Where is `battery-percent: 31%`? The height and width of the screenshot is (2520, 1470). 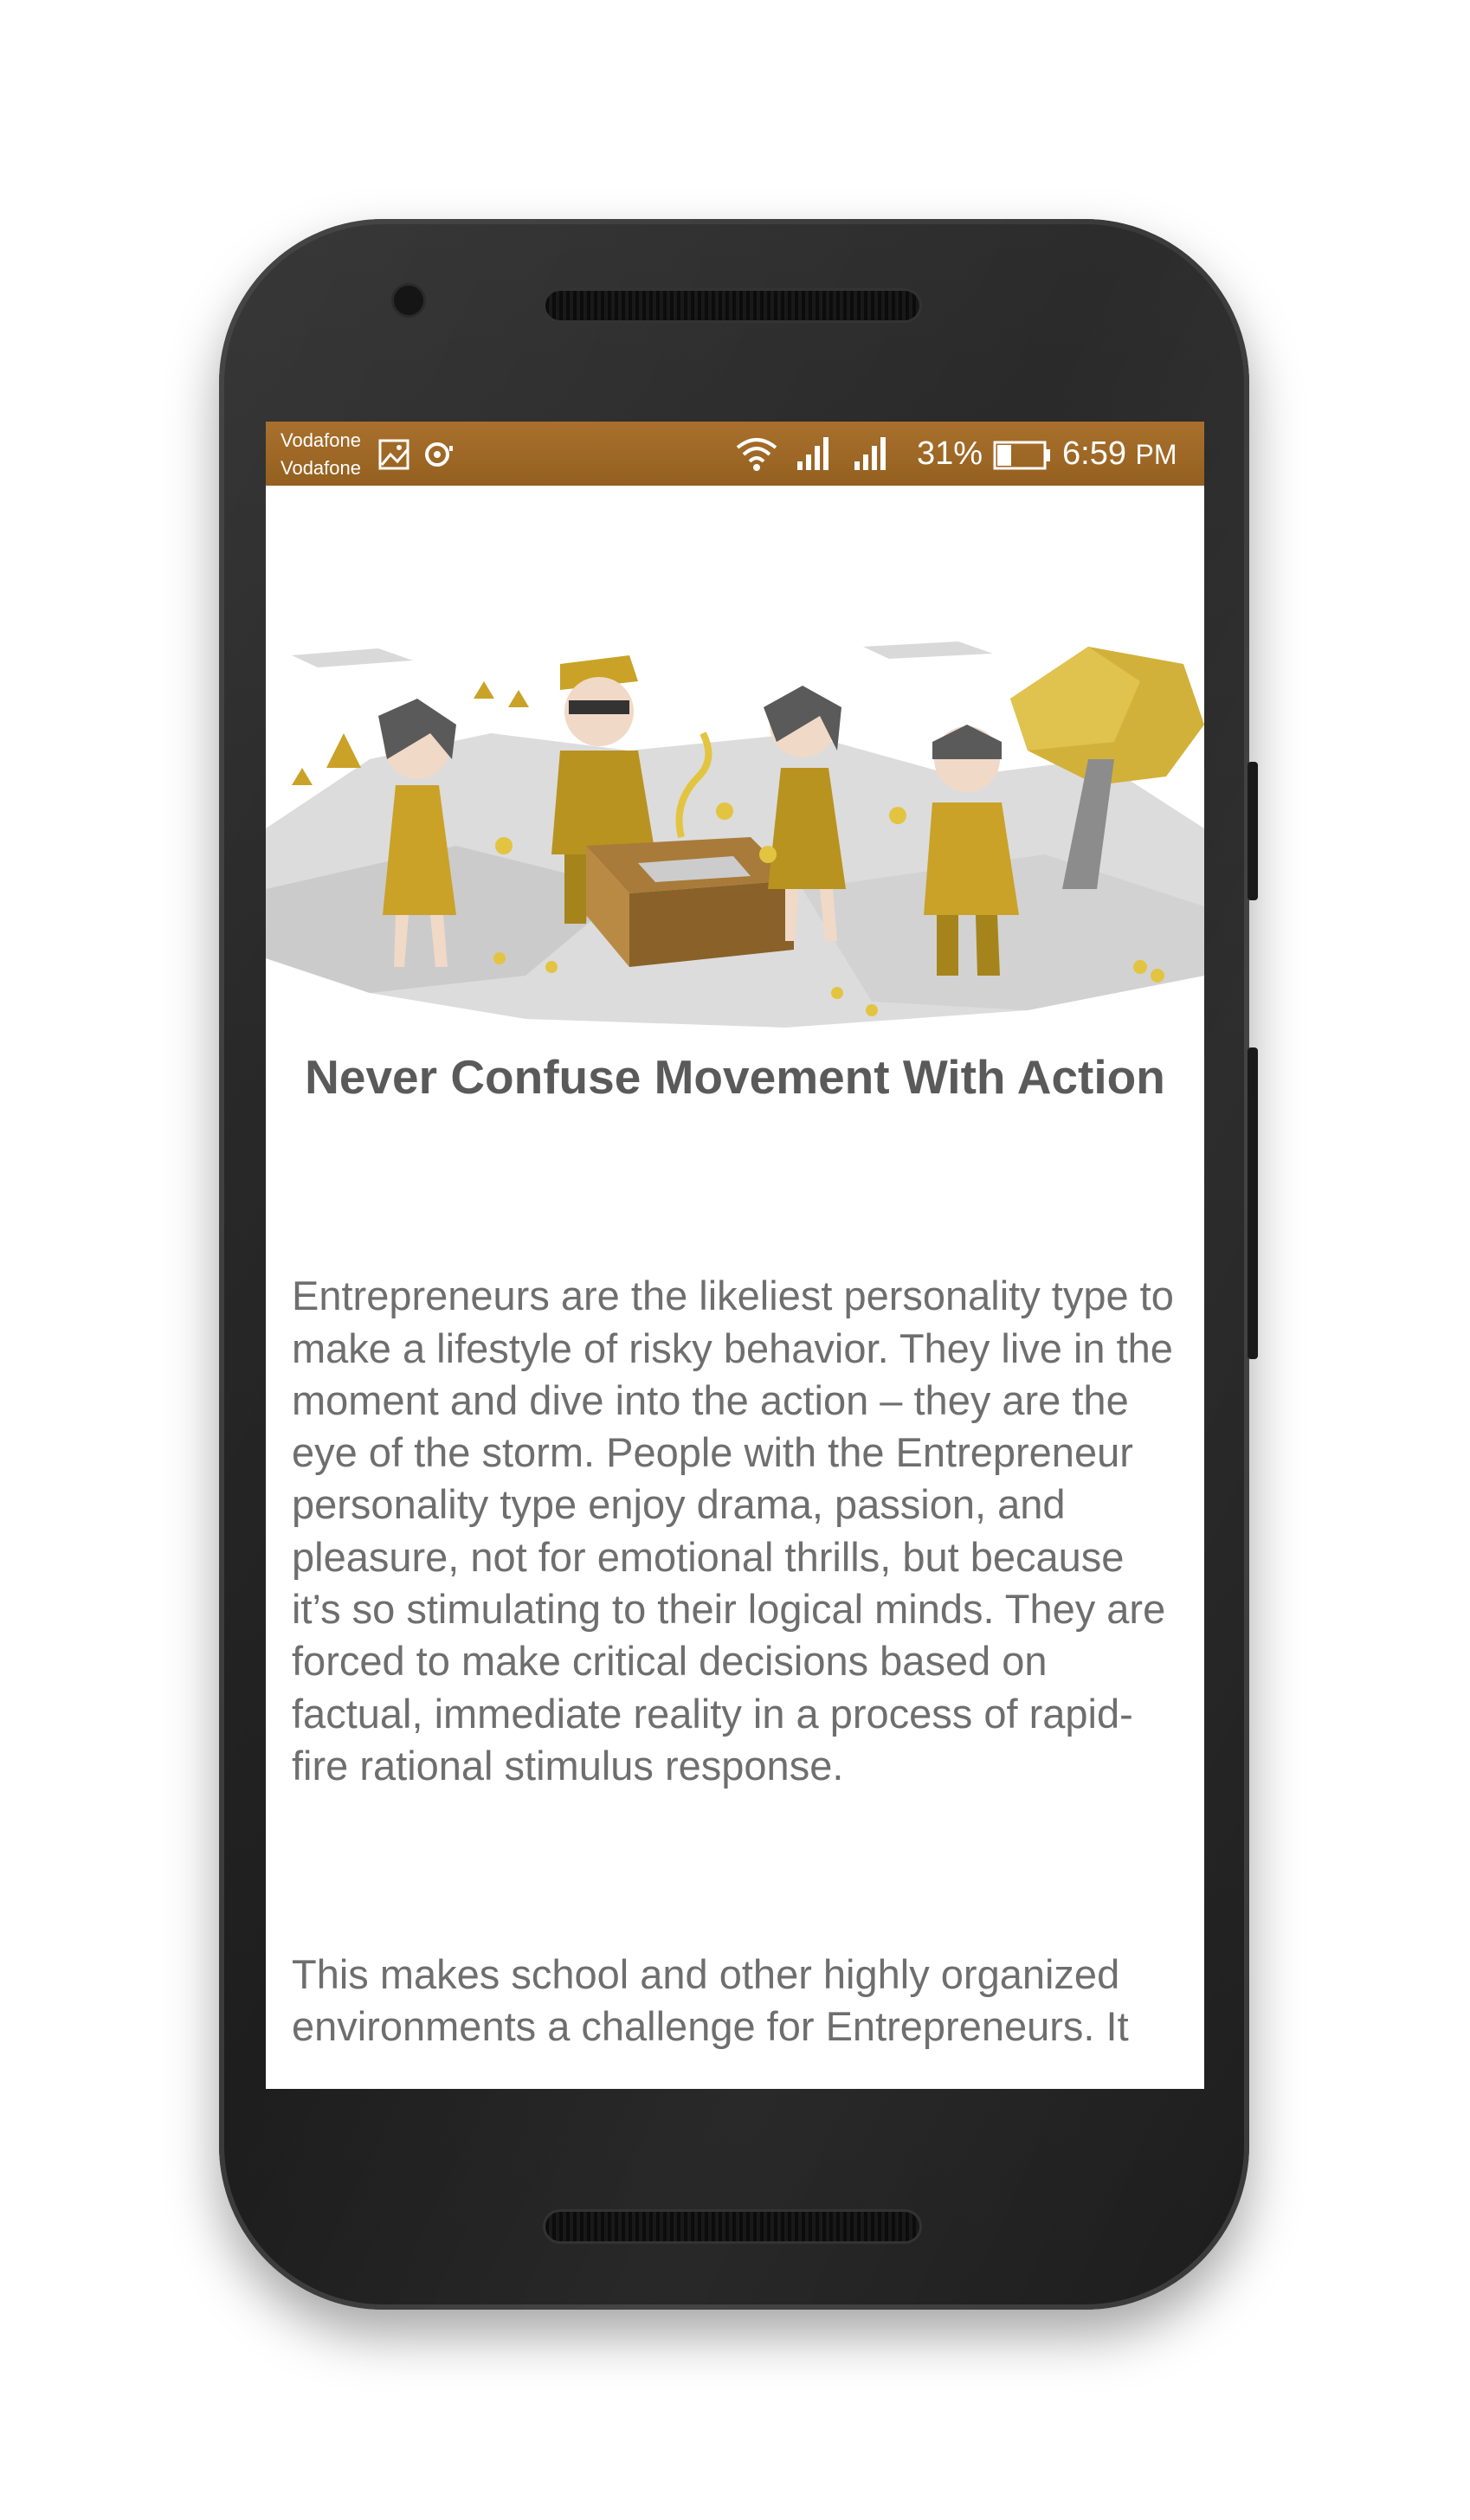 battery-percent: 31% is located at coordinates (950, 453).